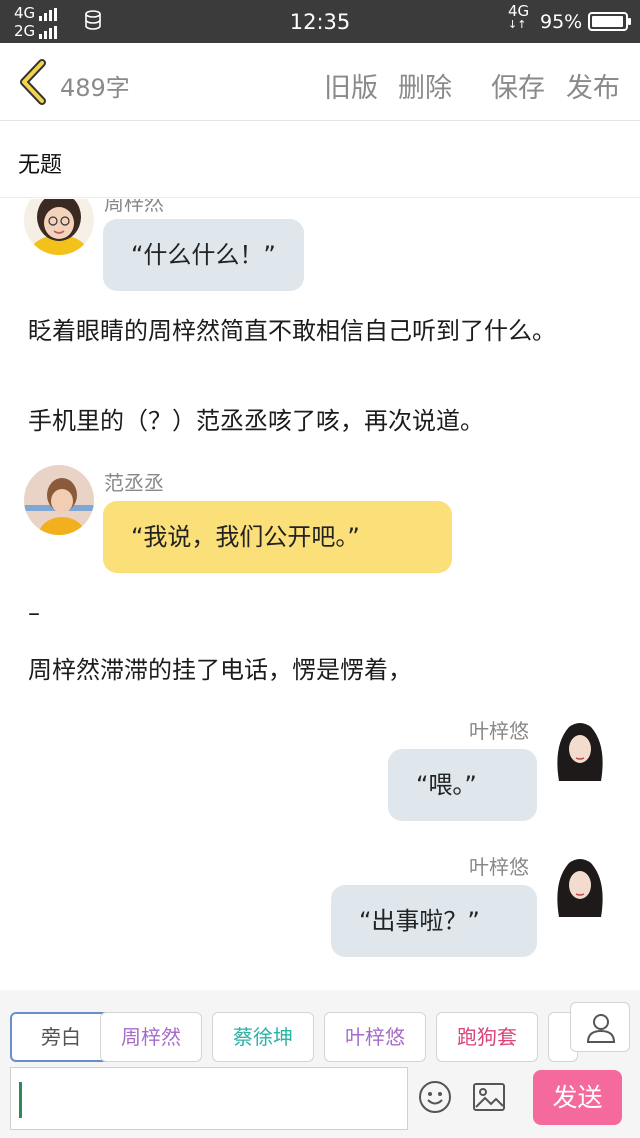 This screenshot has width=640, height=1138. Describe the element at coordinates (320, 82) in the screenshot. I see `editor-toolbar: 489字 旧版 删除 保存 发布` at that location.